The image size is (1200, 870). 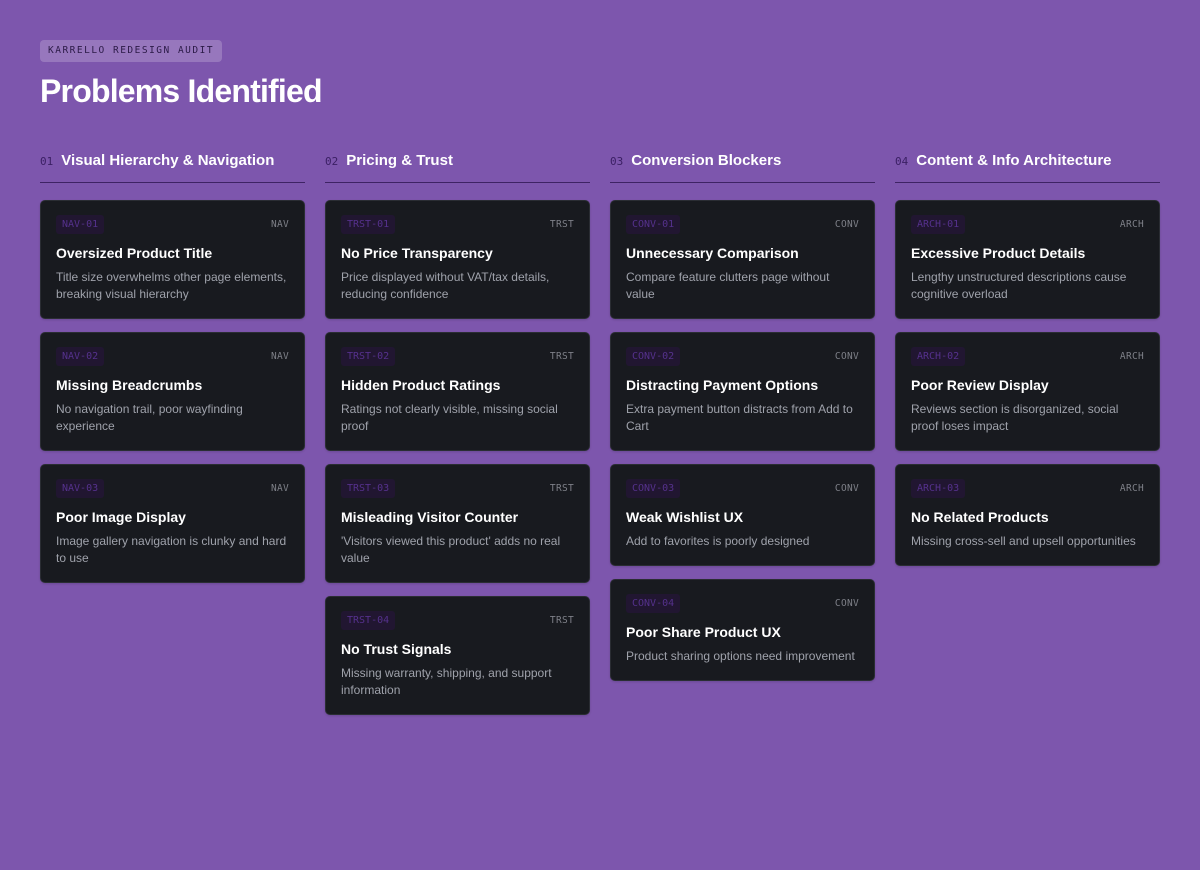 I want to click on problem-id-tag: NAV-02, so click(x=80, y=356).